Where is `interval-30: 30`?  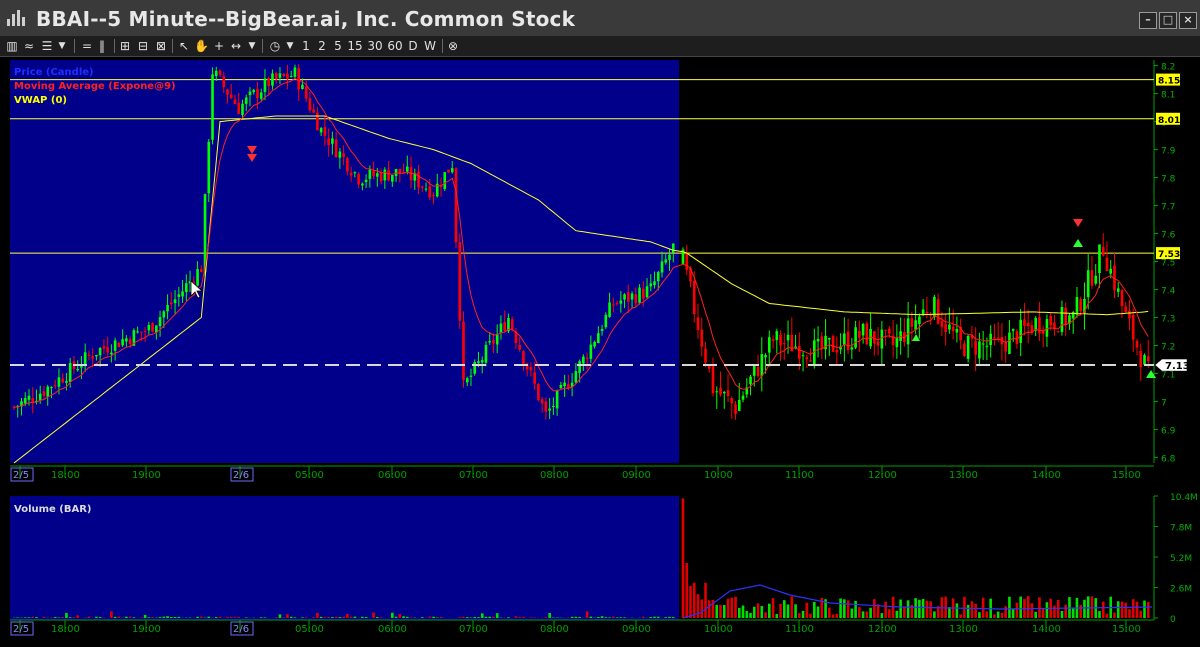 interval-30: 30 is located at coordinates (375, 46).